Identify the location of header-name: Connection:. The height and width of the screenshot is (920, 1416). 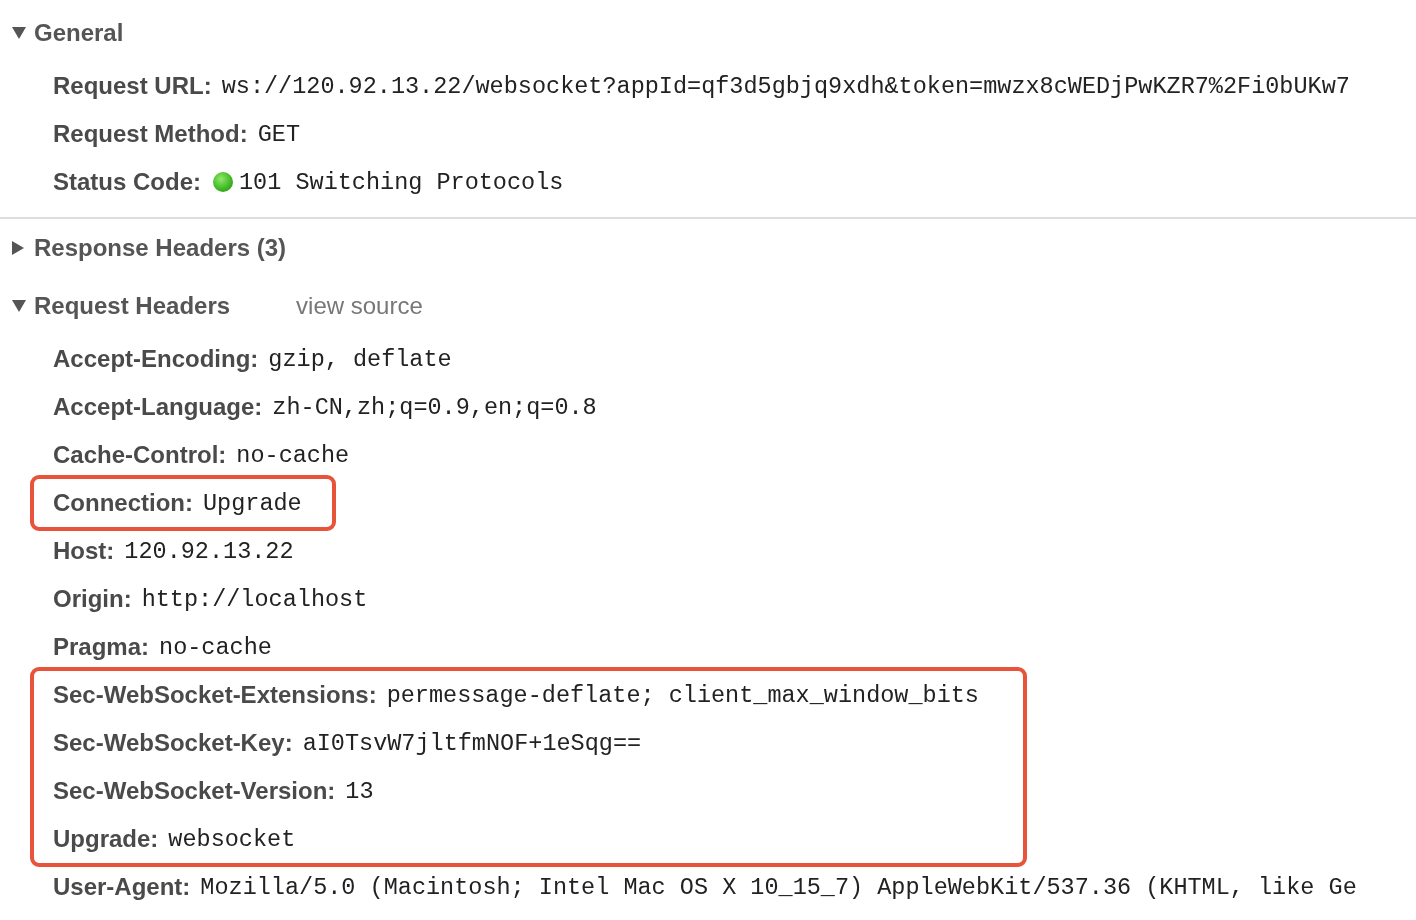
(123, 503).